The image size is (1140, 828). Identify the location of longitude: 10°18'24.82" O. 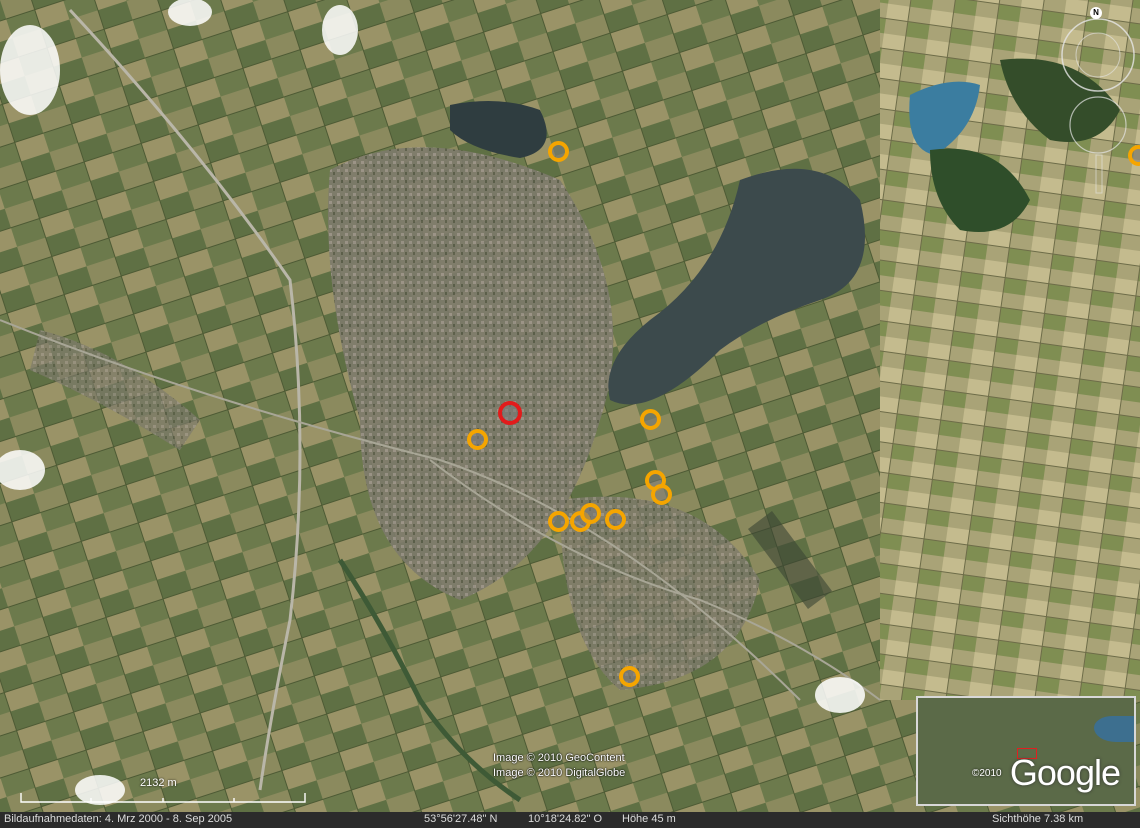
(565, 819).